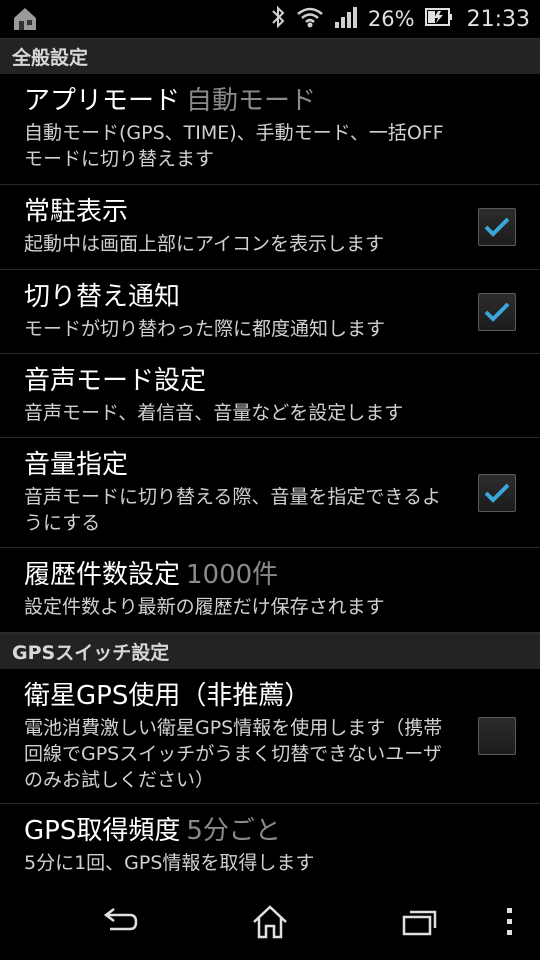  Describe the element at coordinates (438, 19) in the screenshot. I see `battery-charging-icon` at that location.